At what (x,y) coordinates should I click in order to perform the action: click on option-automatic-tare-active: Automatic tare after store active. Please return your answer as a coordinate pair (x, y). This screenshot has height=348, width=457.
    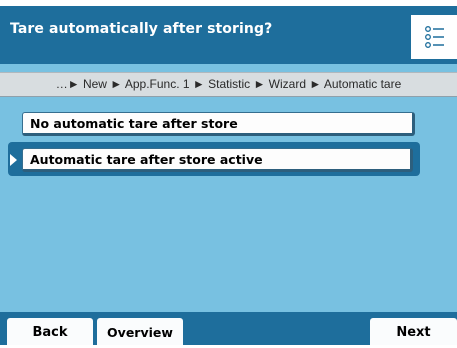
    Looking at the image, I should click on (217, 160).